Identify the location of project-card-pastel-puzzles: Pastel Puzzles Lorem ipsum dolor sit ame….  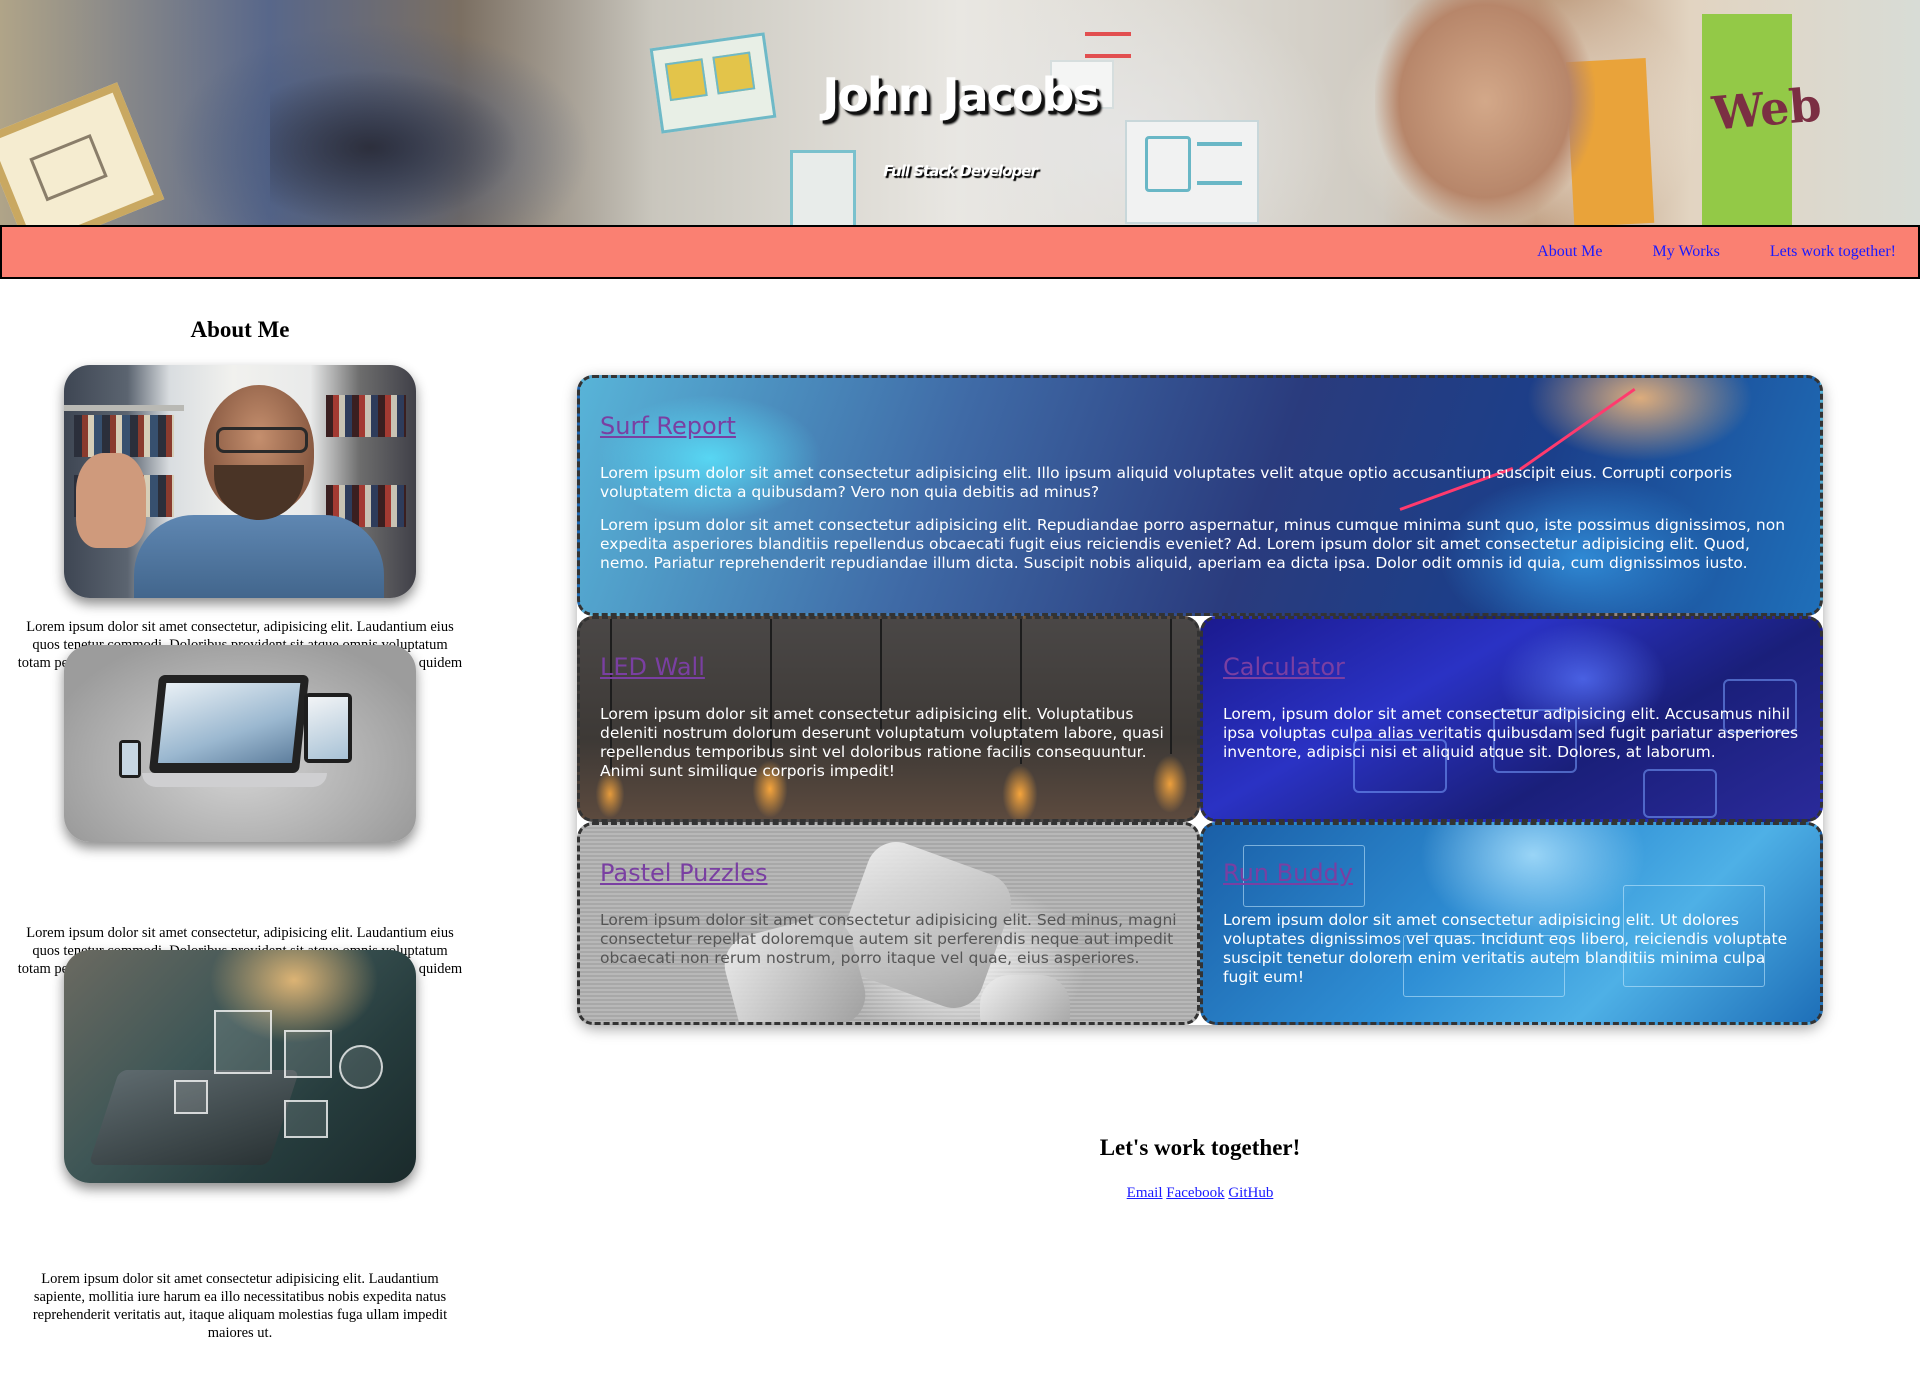
(888, 923).